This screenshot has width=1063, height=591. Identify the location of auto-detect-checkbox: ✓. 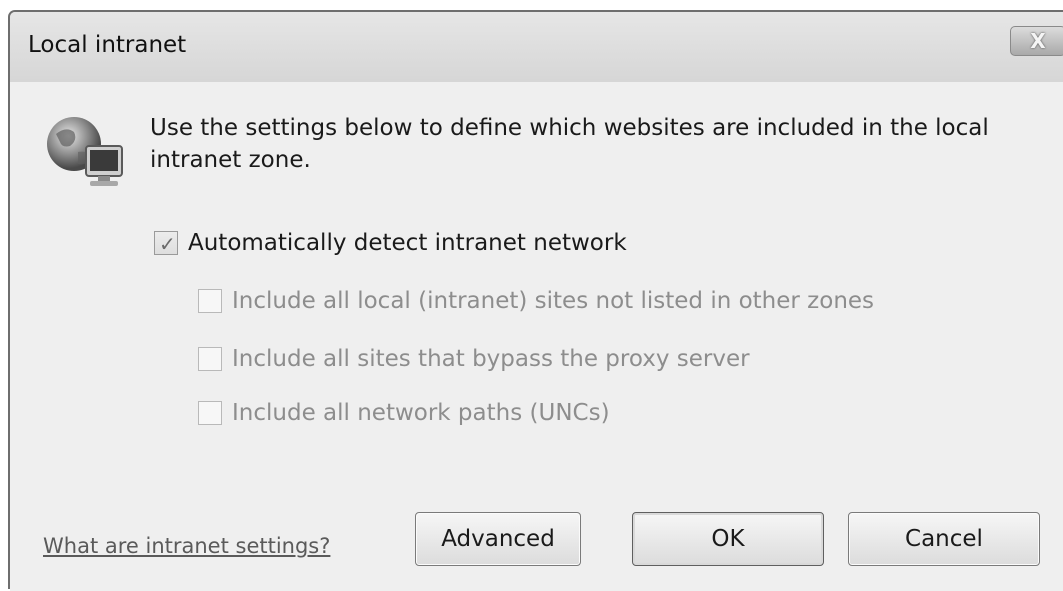
(166, 243).